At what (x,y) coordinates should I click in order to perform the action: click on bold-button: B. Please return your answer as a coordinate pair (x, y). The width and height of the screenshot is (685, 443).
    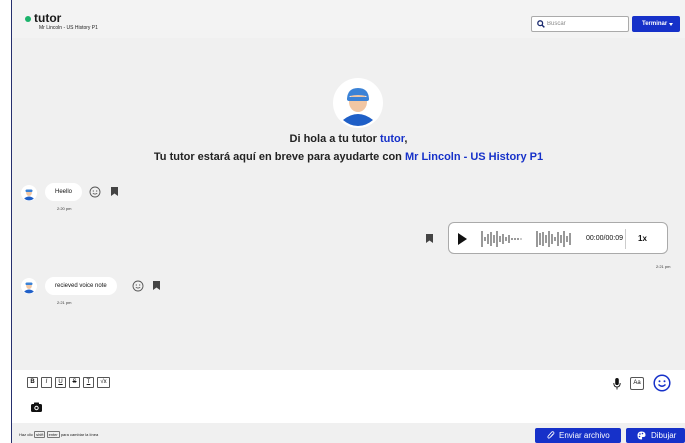
    Looking at the image, I should click on (32, 382).